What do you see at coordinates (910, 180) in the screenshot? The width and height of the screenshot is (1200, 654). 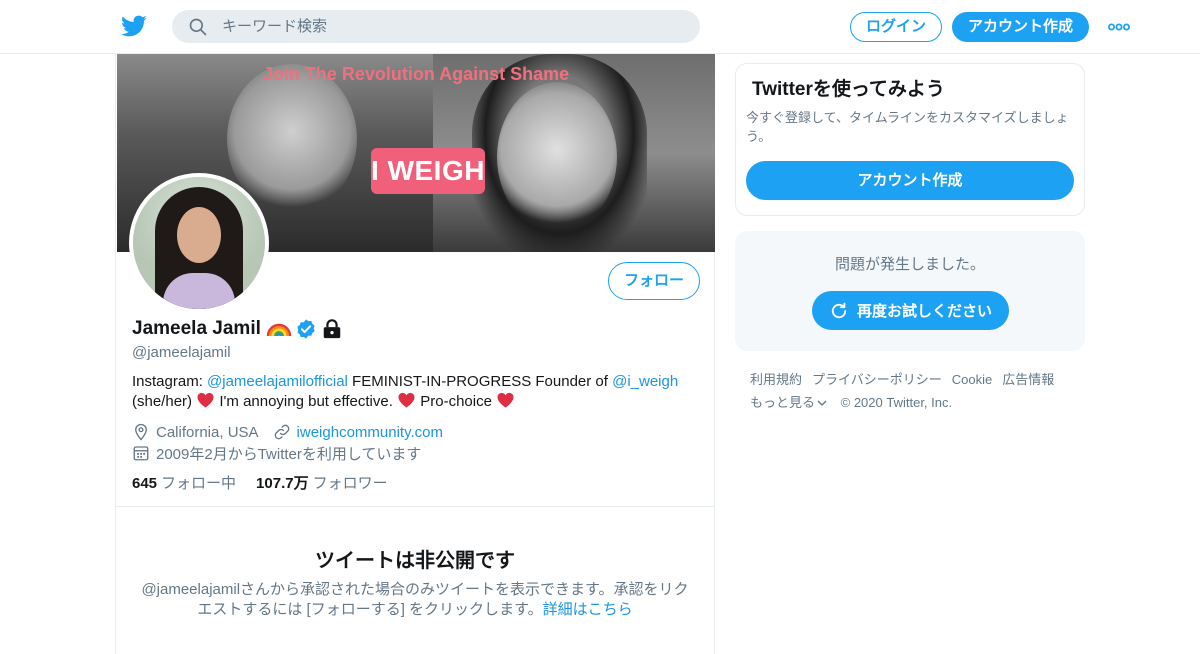 I see `signup-card-button: アカウント作成` at bounding box center [910, 180].